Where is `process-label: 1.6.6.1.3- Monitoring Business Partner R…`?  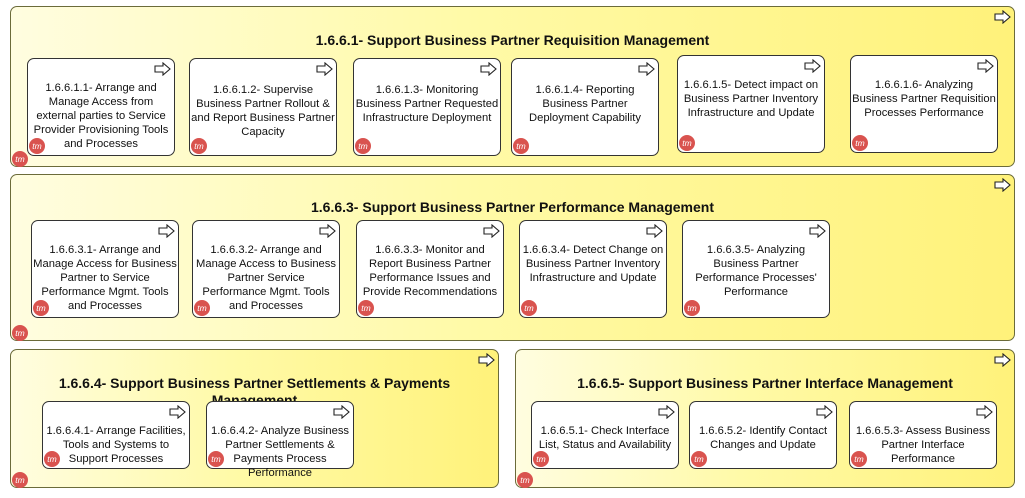
process-label: 1.6.6.1.3- Monitoring Business Partner R… is located at coordinates (427, 104).